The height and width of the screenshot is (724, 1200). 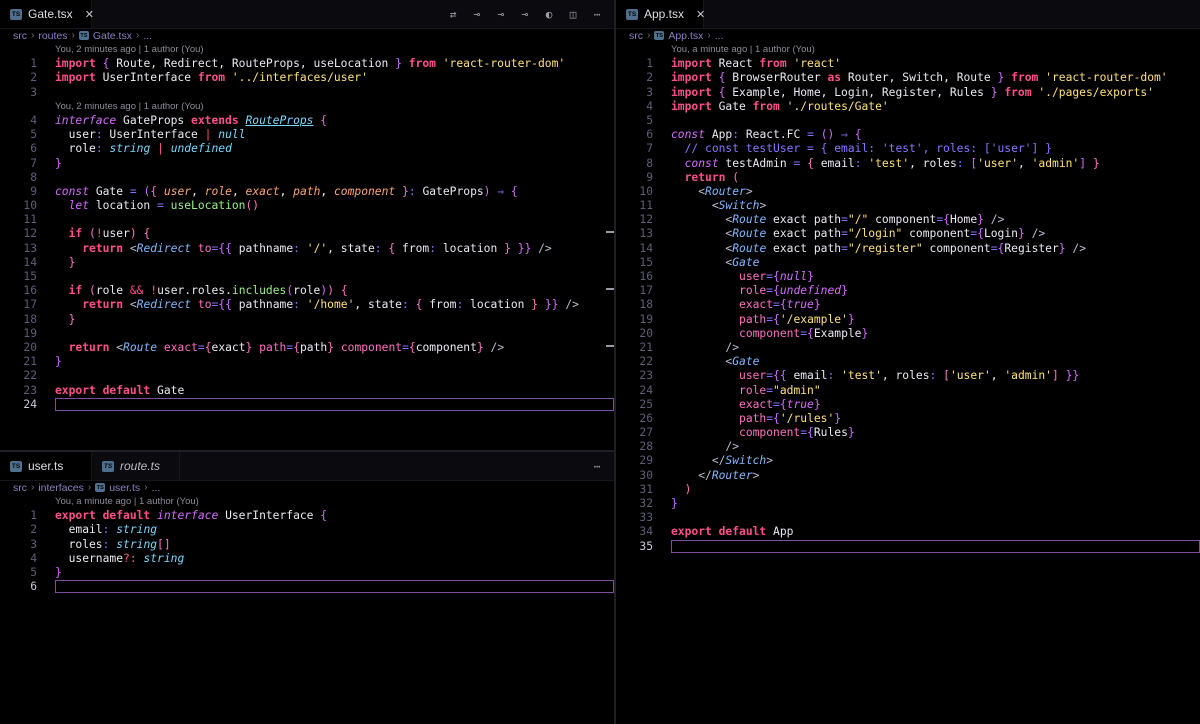 I want to click on code-line: 7}, so click(x=307, y=164).